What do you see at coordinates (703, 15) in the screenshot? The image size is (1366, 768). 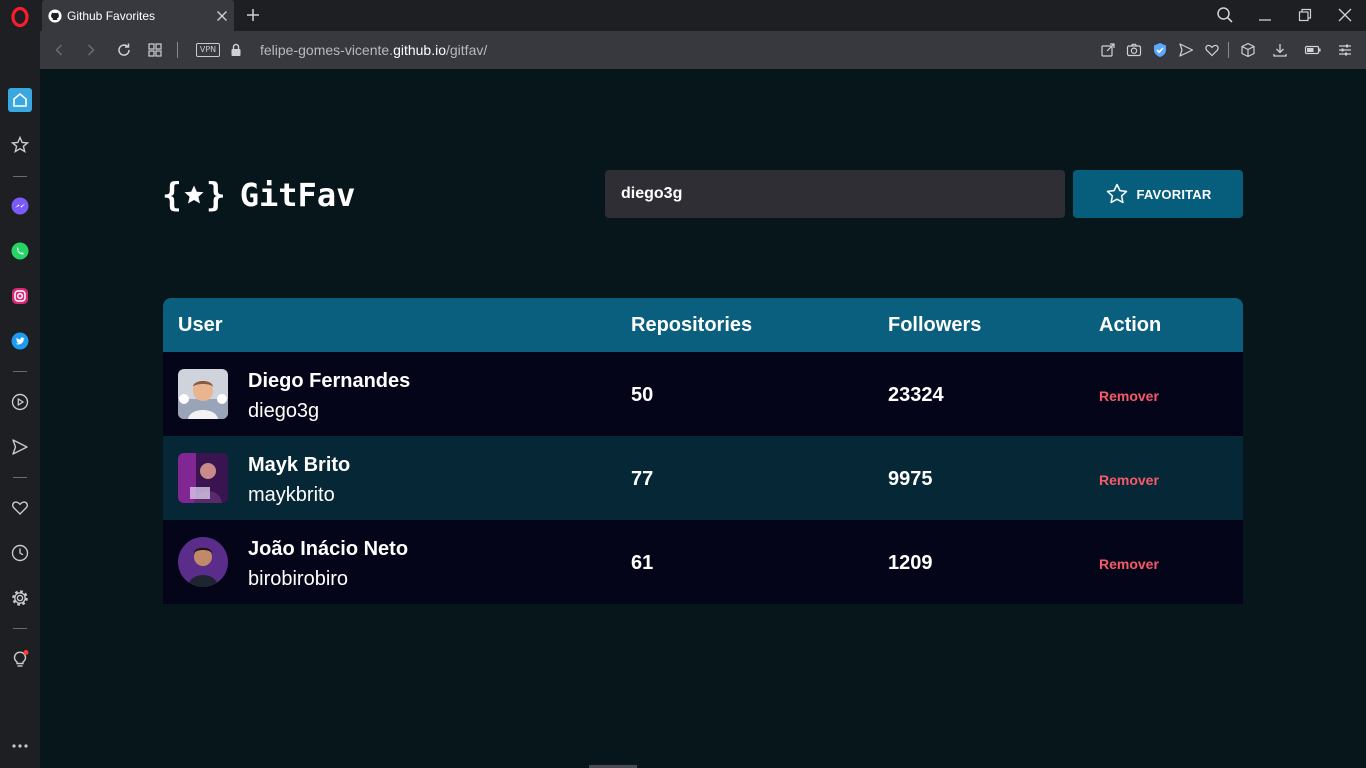 I see `tab-bar: Github Favorites` at bounding box center [703, 15].